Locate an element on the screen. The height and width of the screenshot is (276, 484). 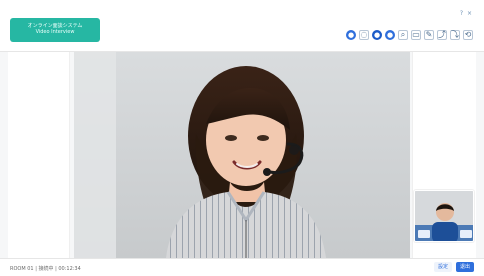
self-view-video is located at coordinates (444, 216).